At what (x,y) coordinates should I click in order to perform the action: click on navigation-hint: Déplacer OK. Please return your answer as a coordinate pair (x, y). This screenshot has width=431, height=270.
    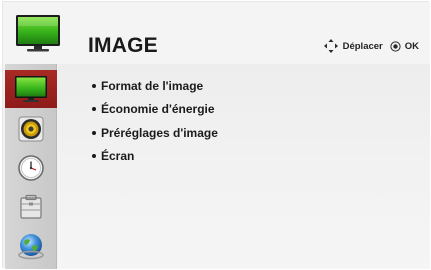
    Looking at the image, I should click on (371, 46).